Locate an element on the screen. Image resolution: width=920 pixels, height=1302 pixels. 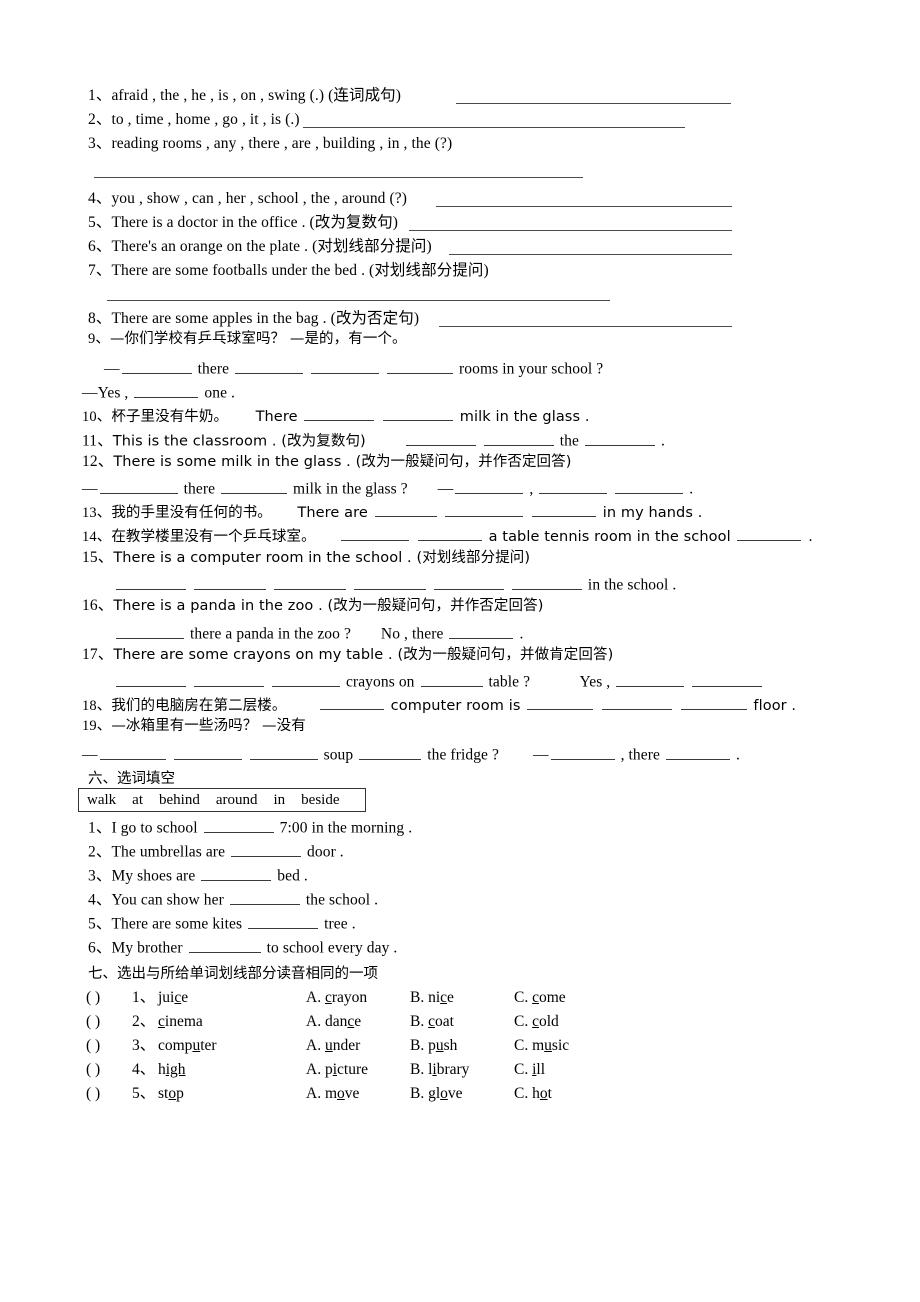
option-c: C. come is located at coordinates (566, 998).